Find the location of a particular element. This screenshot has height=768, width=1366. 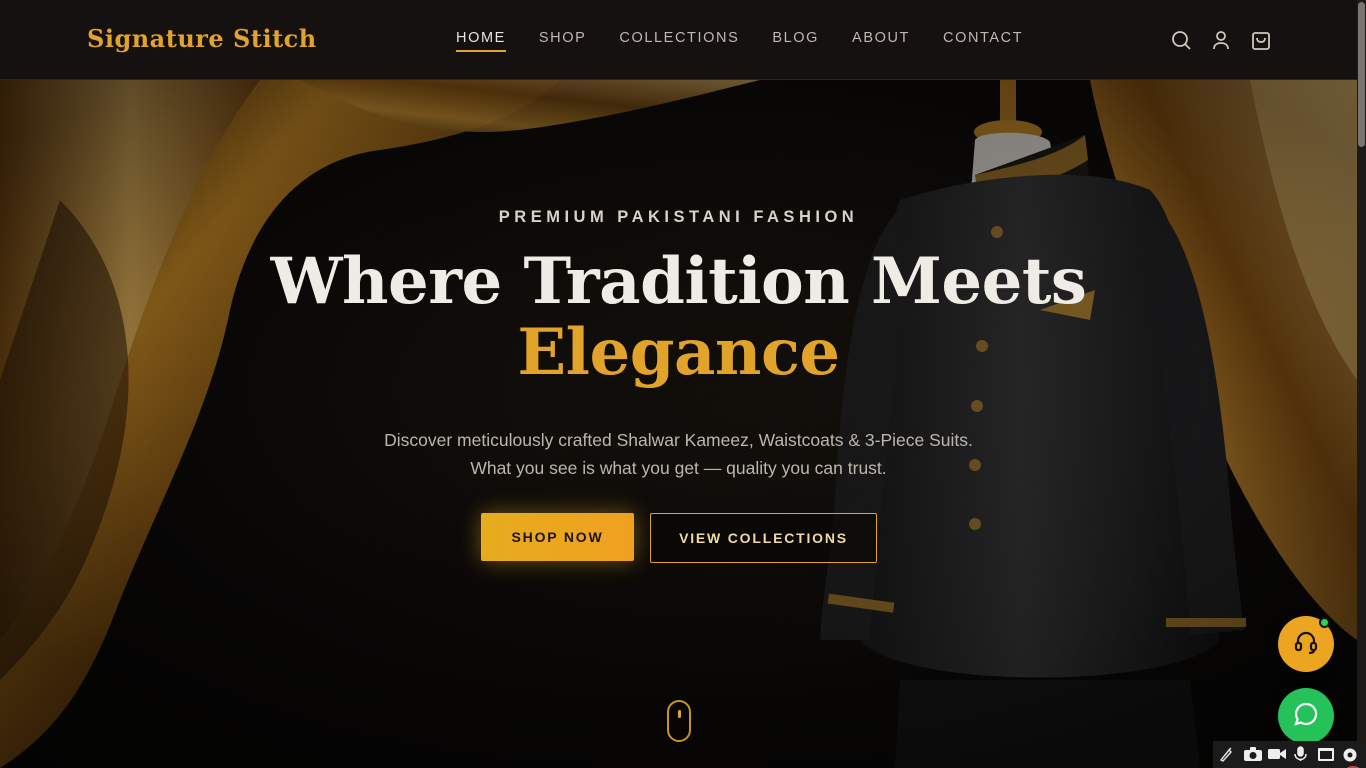

chat-bubble-icon is located at coordinates (1306, 716).